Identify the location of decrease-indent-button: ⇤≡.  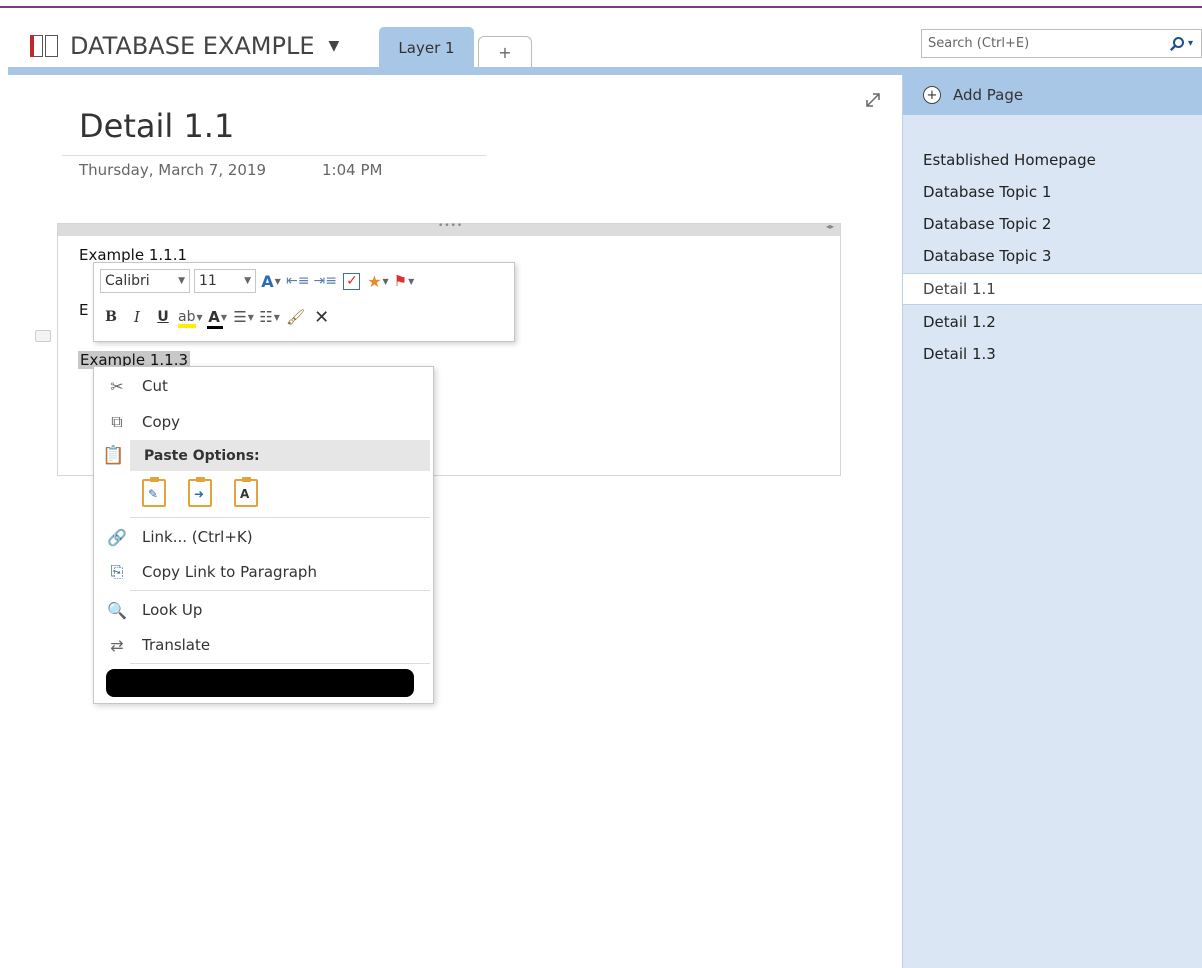
(297, 281).